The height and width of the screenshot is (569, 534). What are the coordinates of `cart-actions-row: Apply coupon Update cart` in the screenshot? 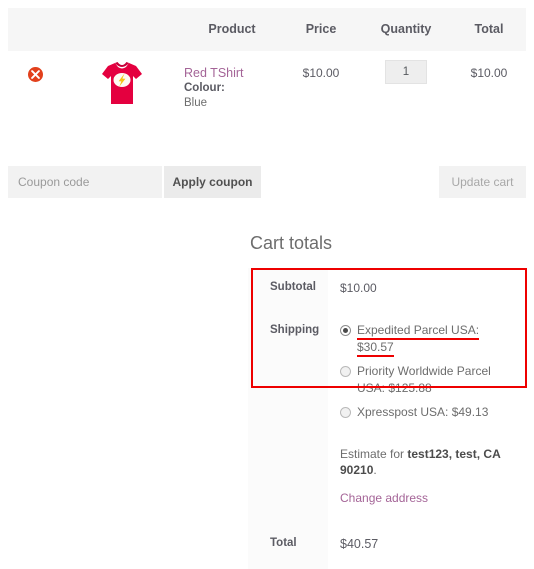 It's located at (267, 182).